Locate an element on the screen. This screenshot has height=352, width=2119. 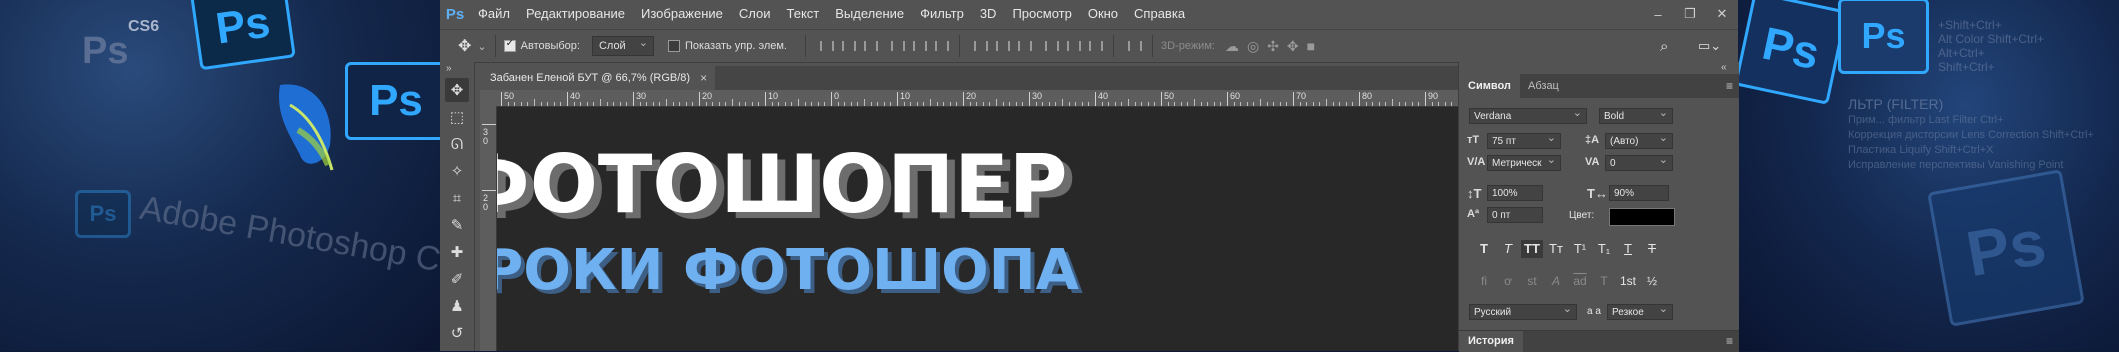
align-bottom-icon is located at coordinates (869, 46).